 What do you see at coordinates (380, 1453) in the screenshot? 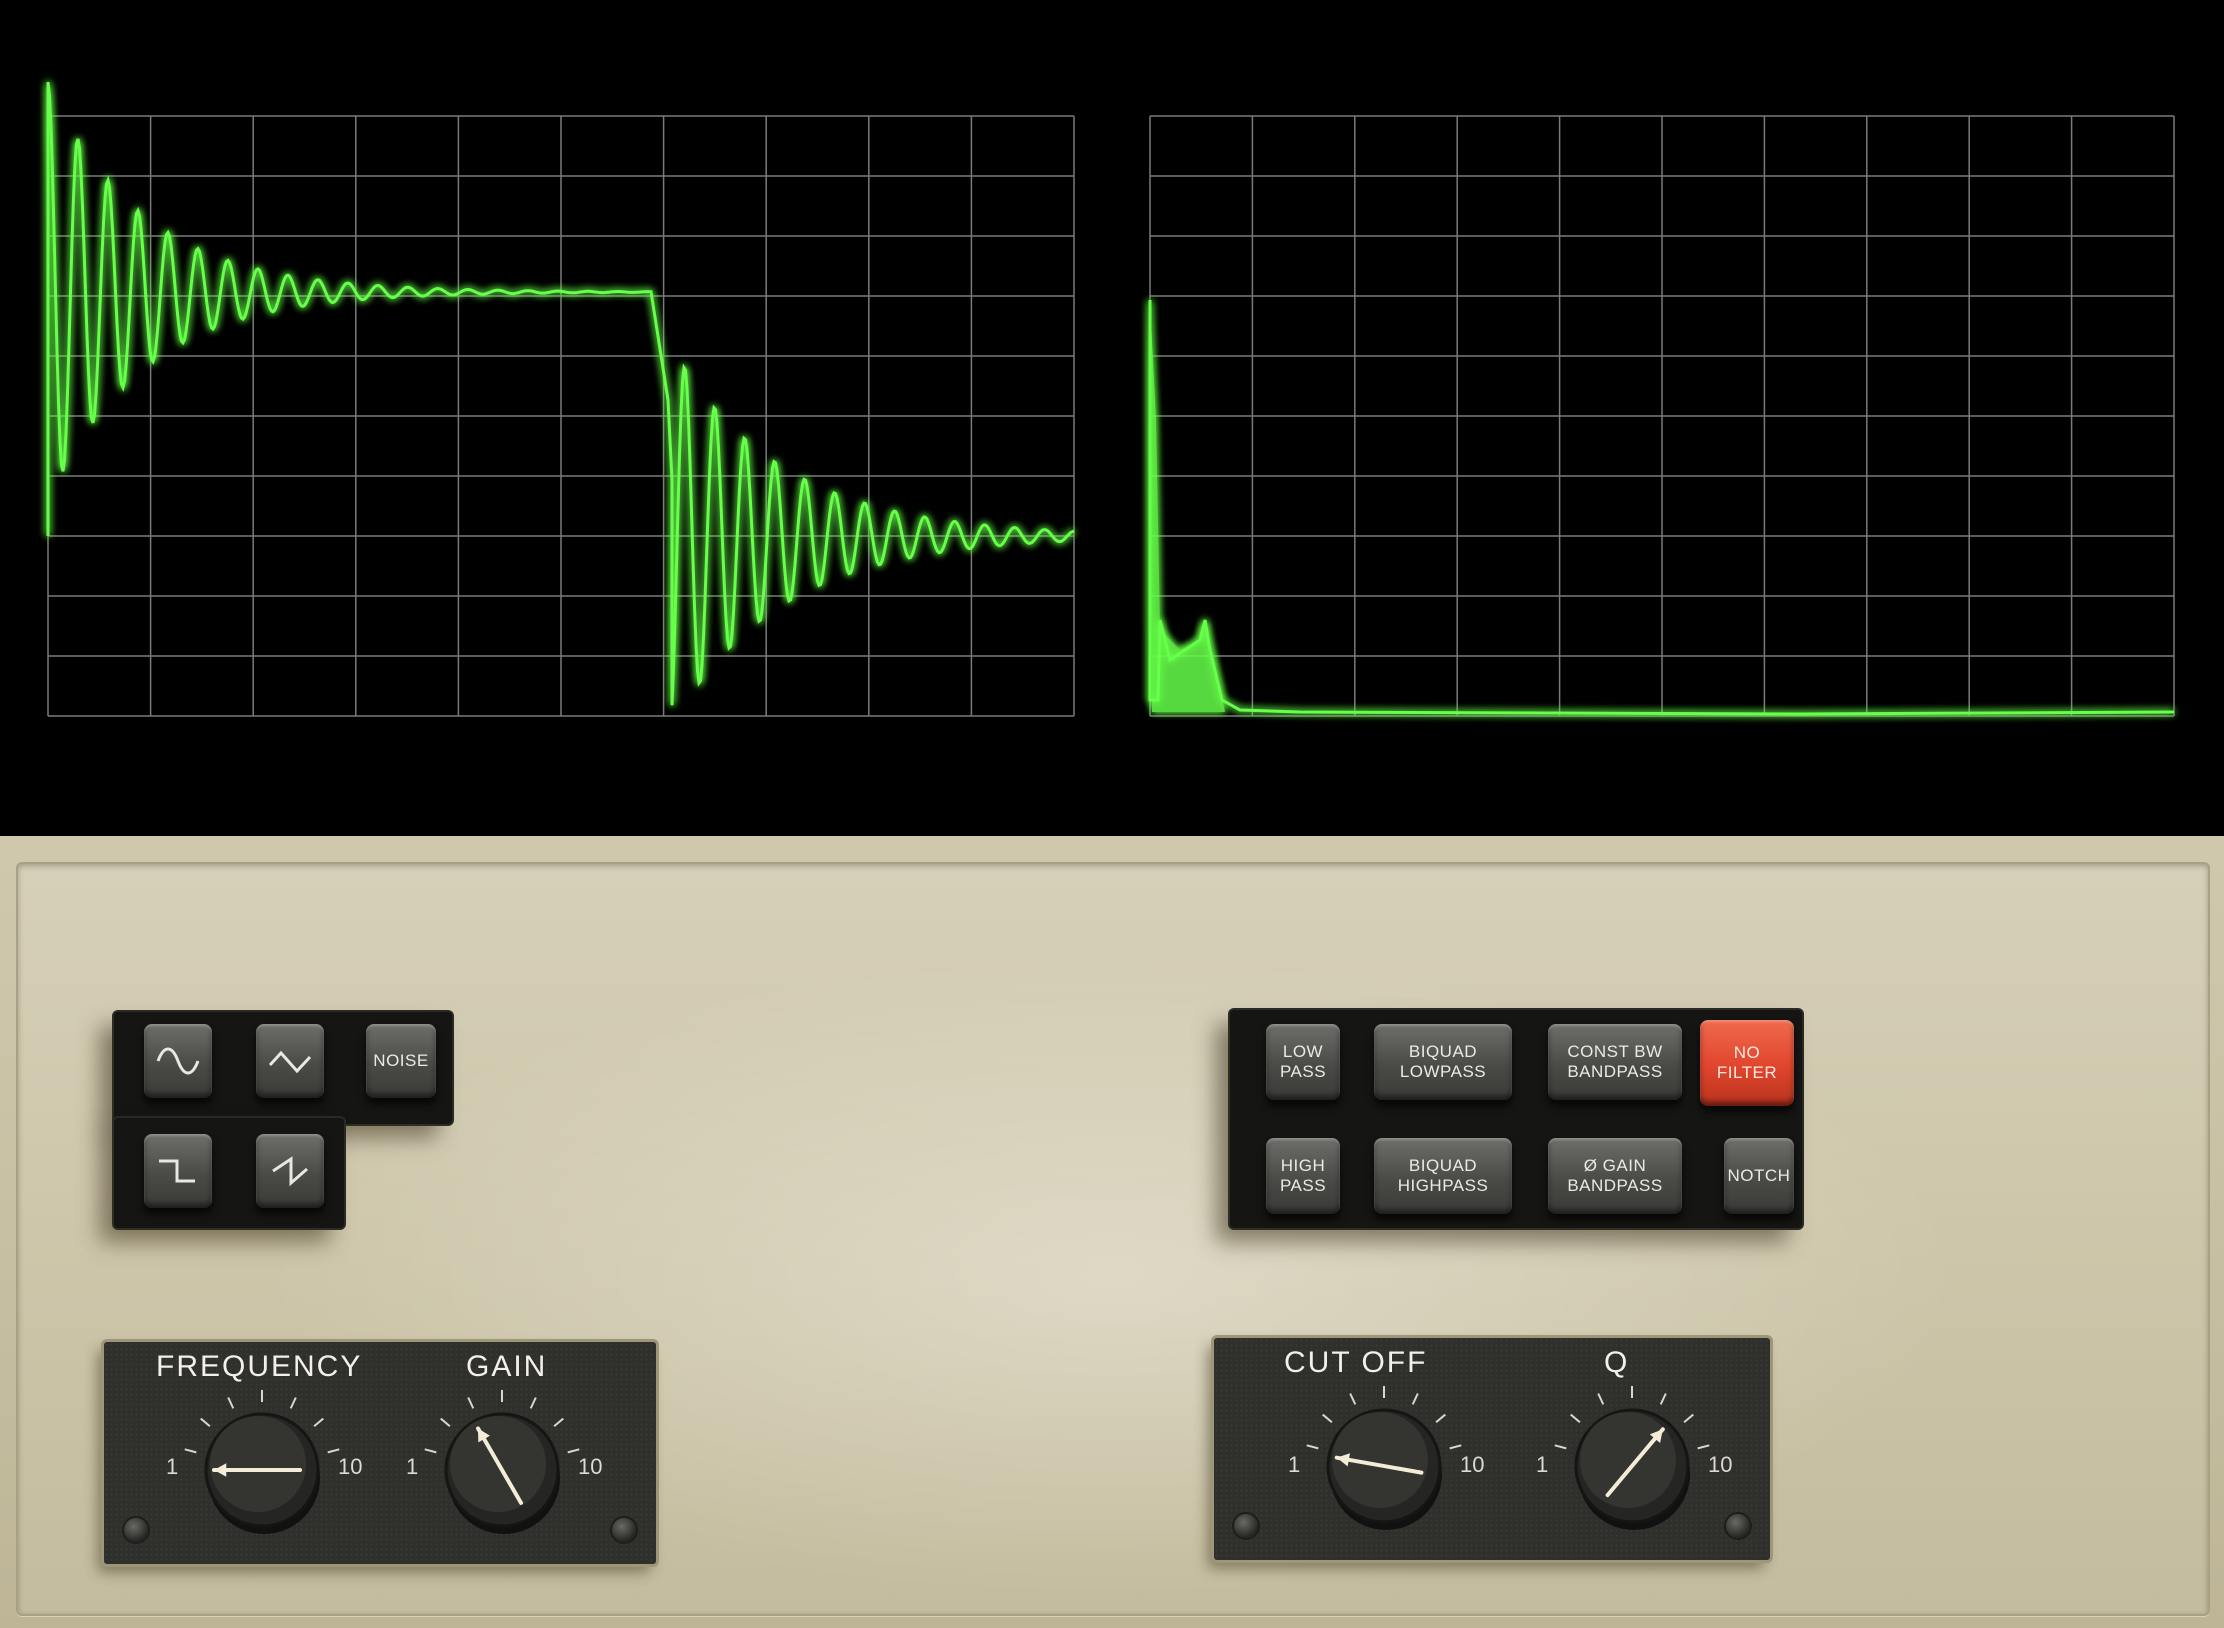
I see `generator-knob-plate: FREQUENCY GAIN 1 10 1 10` at bounding box center [380, 1453].